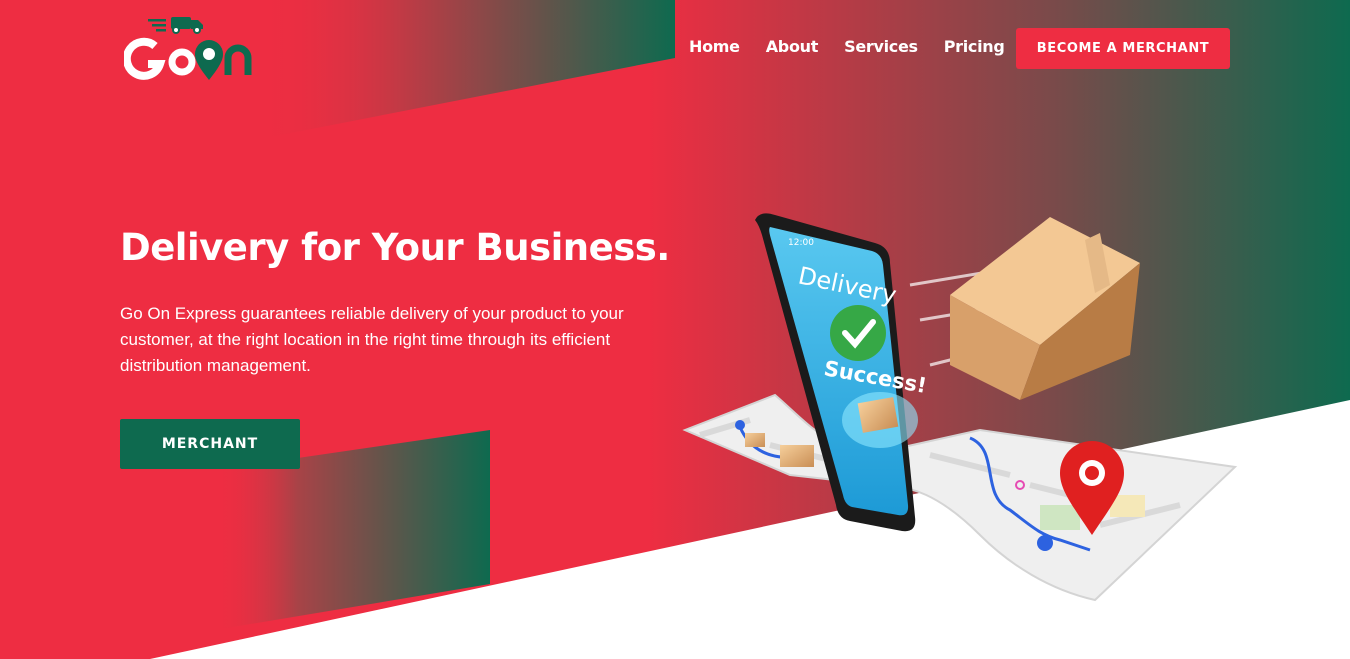 The image size is (1350, 659). Describe the element at coordinates (881, 46) in the screenshot. I see `nav-services-link: Services` at that location.